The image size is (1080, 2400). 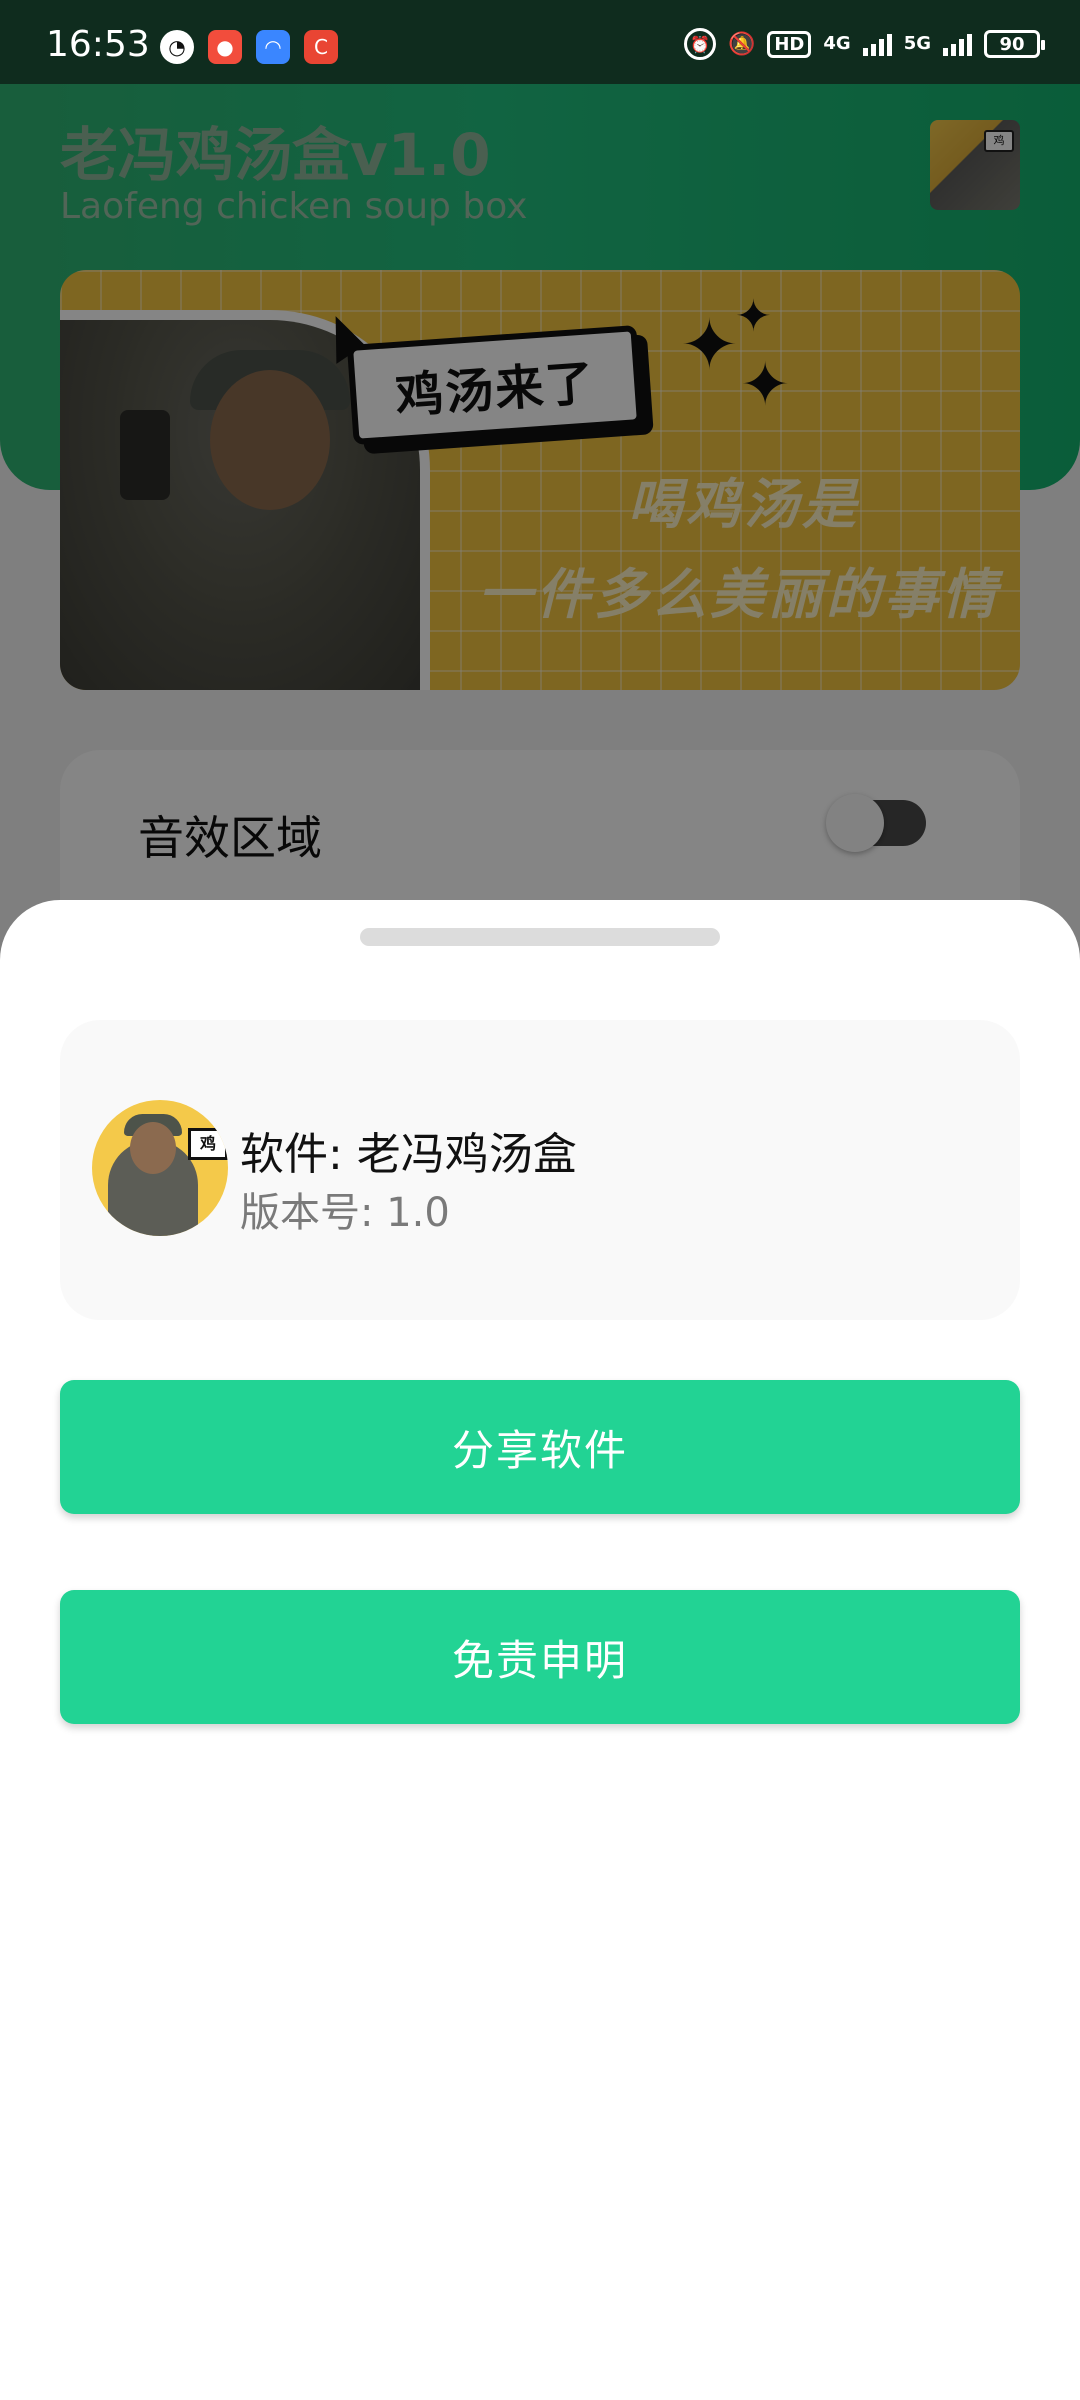 What do you see at coordinates (540, 1657) in the screenshot?
I see `disclaimer-button: 免责申明` at bounding box center [540, 1657].